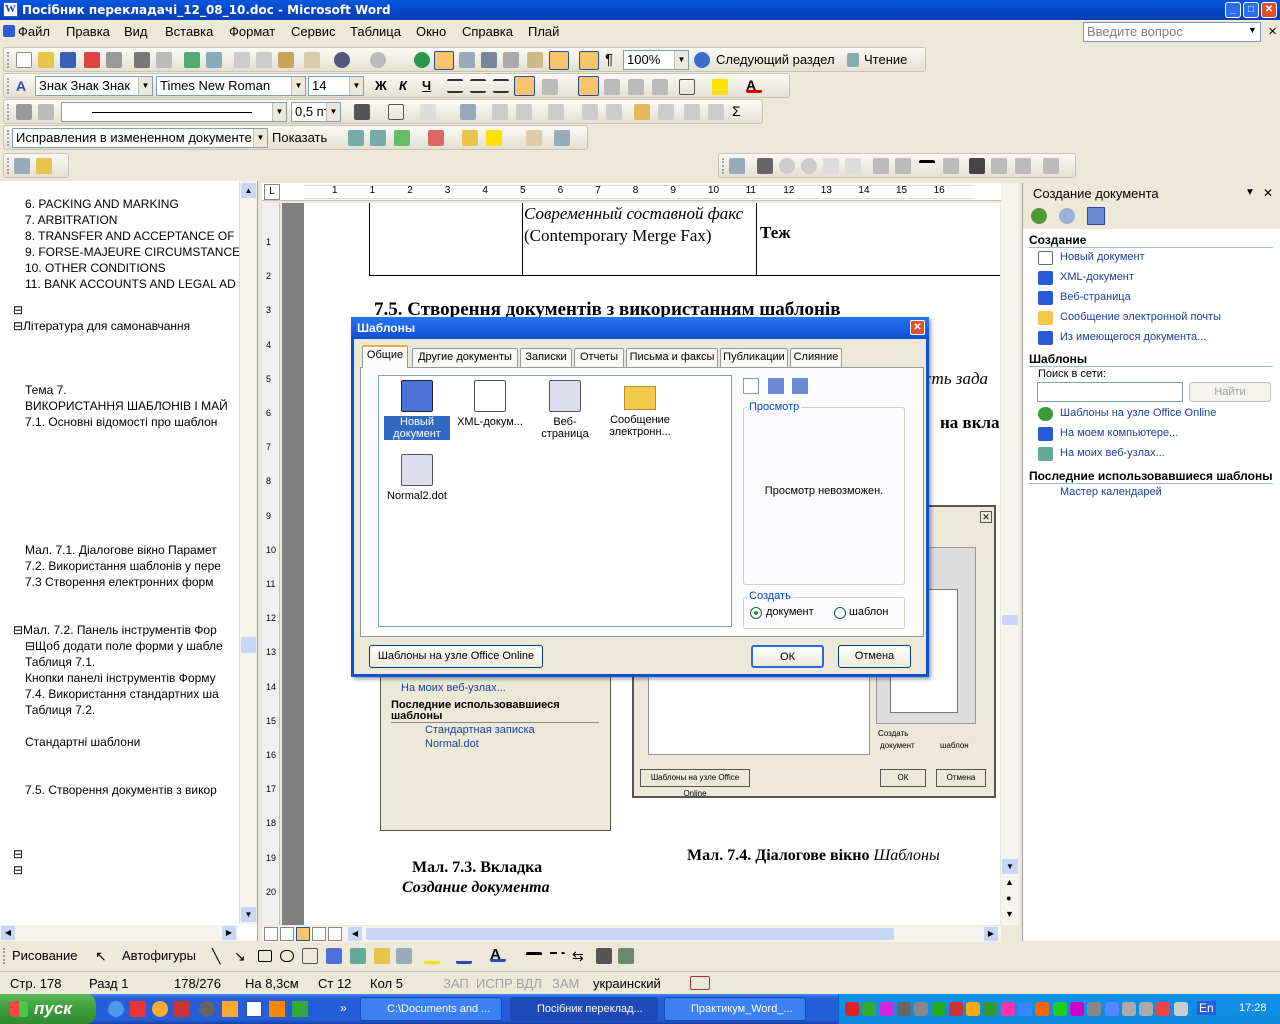 This screenshot has width=1280, height=1024. I want to click on picture-icon, so click(404, 956).